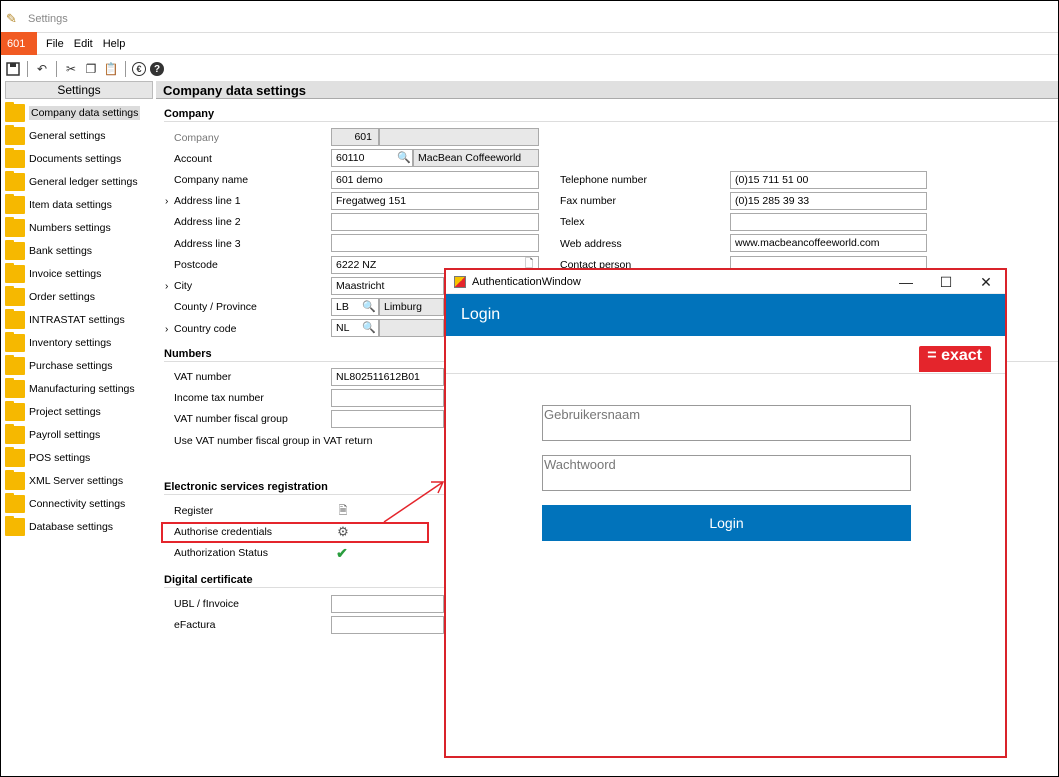  What do you see at coordinates (91, 69) in the screenshot?
I see `copy-icon: ❐` at bounding box center [91, 69].